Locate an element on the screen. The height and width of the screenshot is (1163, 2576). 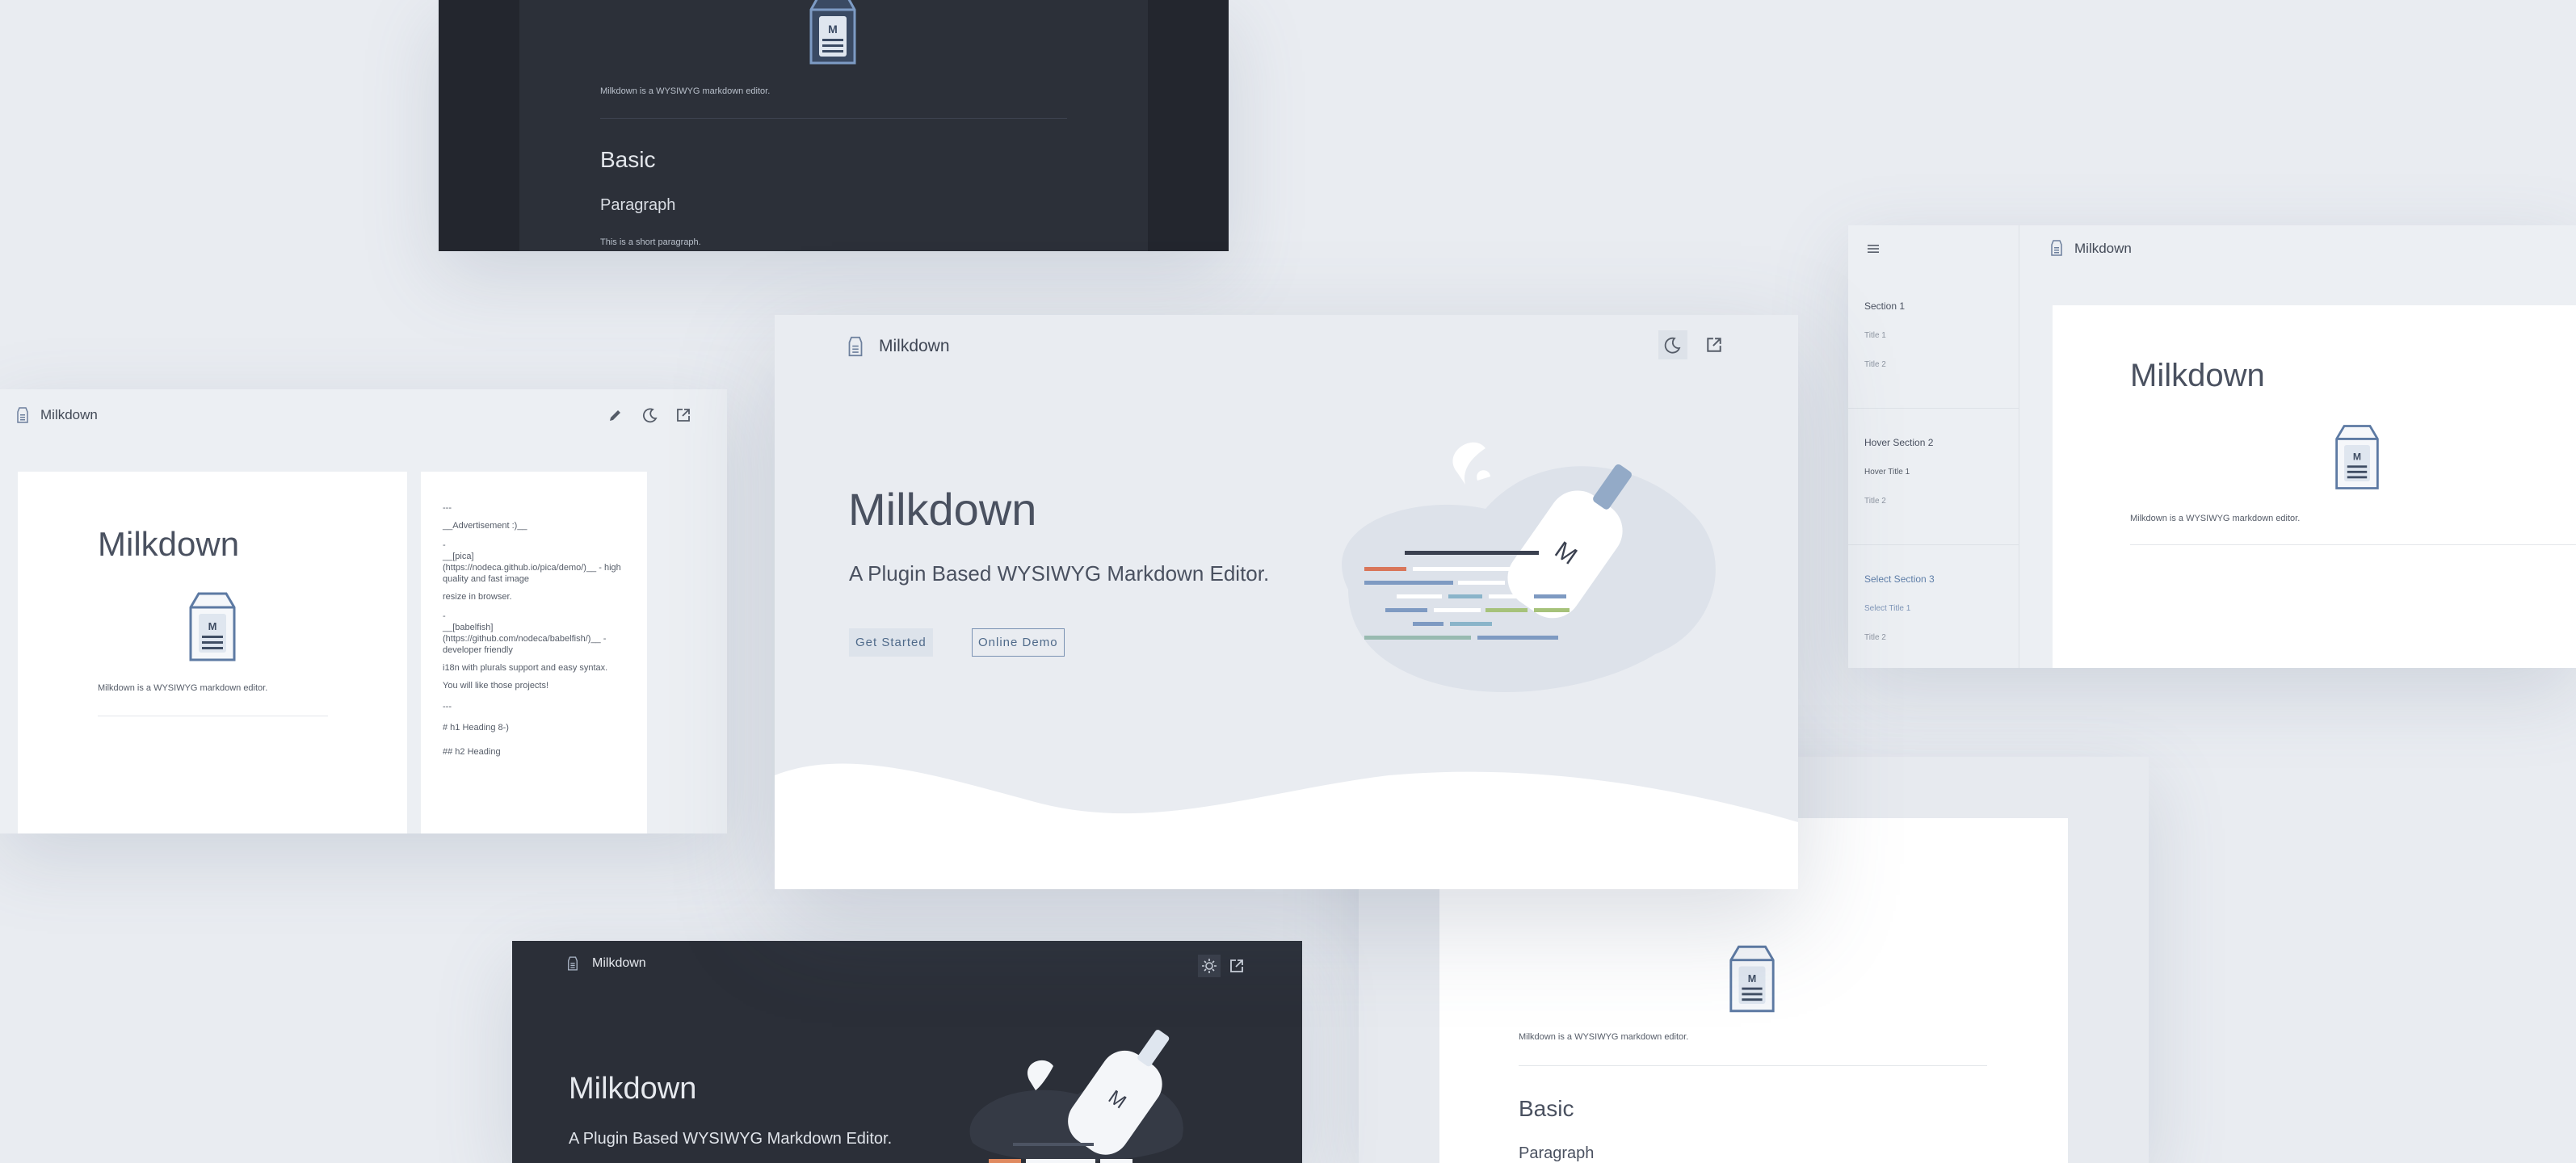
source-line: ## h2 Heading is located at coordinates (472, 752).